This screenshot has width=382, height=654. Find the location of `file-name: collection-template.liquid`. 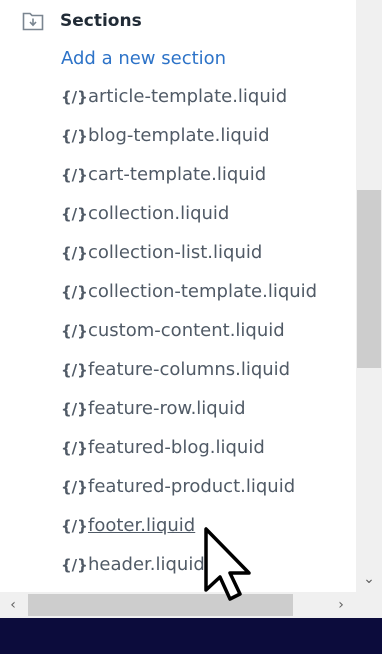

file-name: collection-template.liquid is located at coordinates (203, 291).